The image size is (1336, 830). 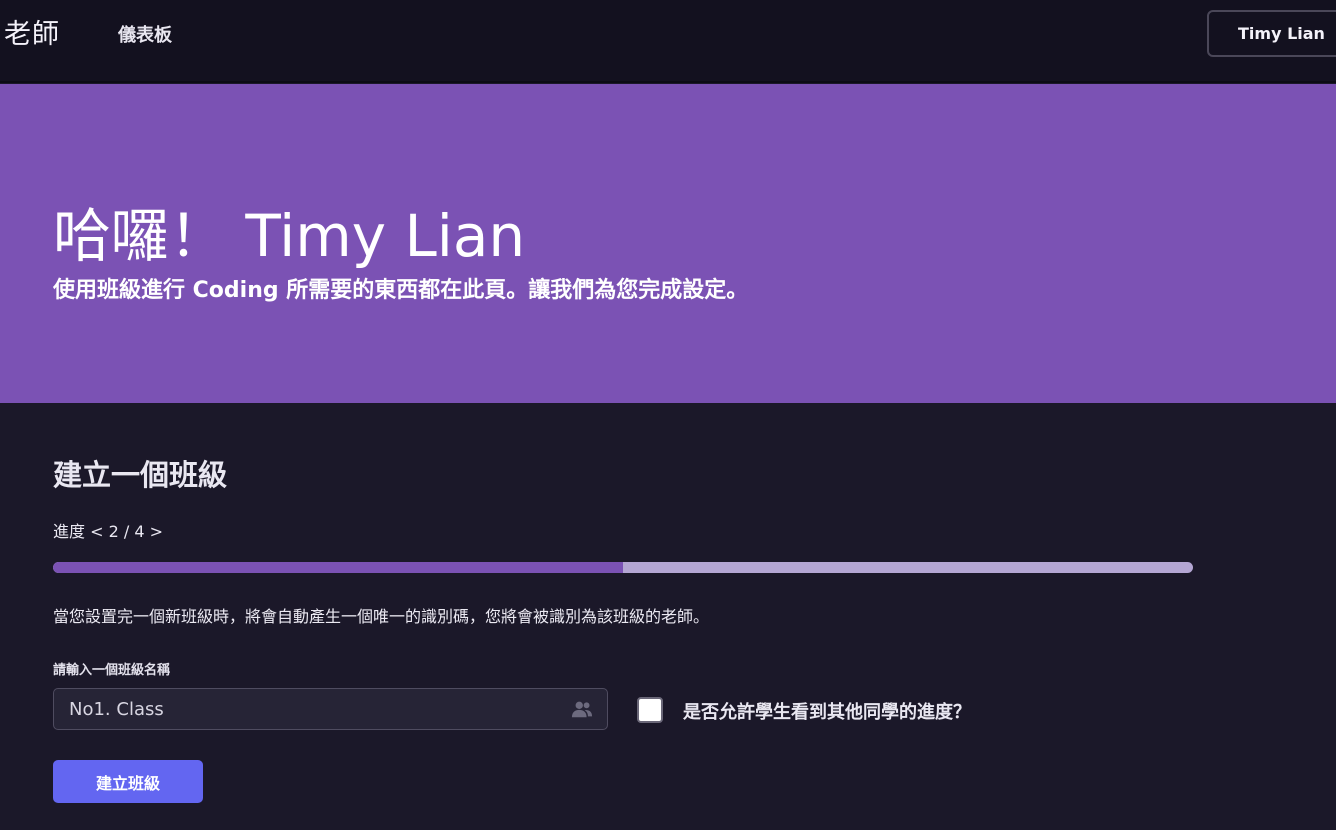 What do you see at coordinates (827, 712) in the screenshot?
I see `allow-progress-label: 是否允許學生看到其他同學的進度？` at bounding box center [827, 712].